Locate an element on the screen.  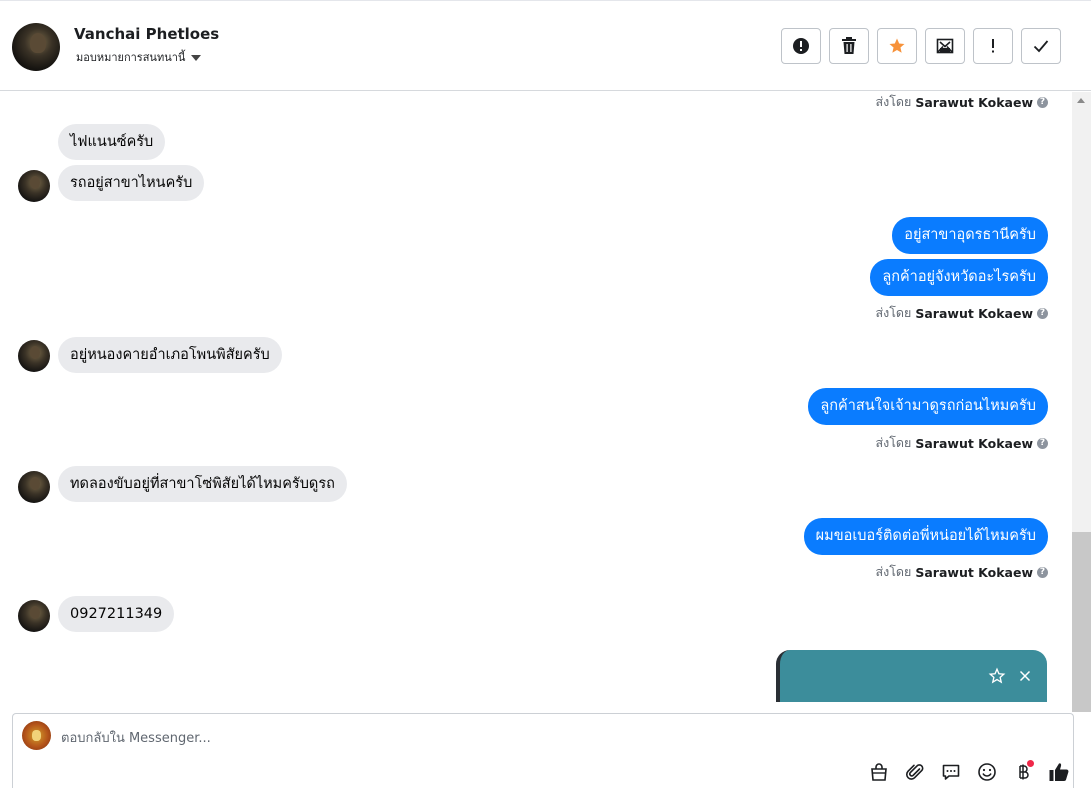
paperclip-icon is located at coordinates (914, 772).